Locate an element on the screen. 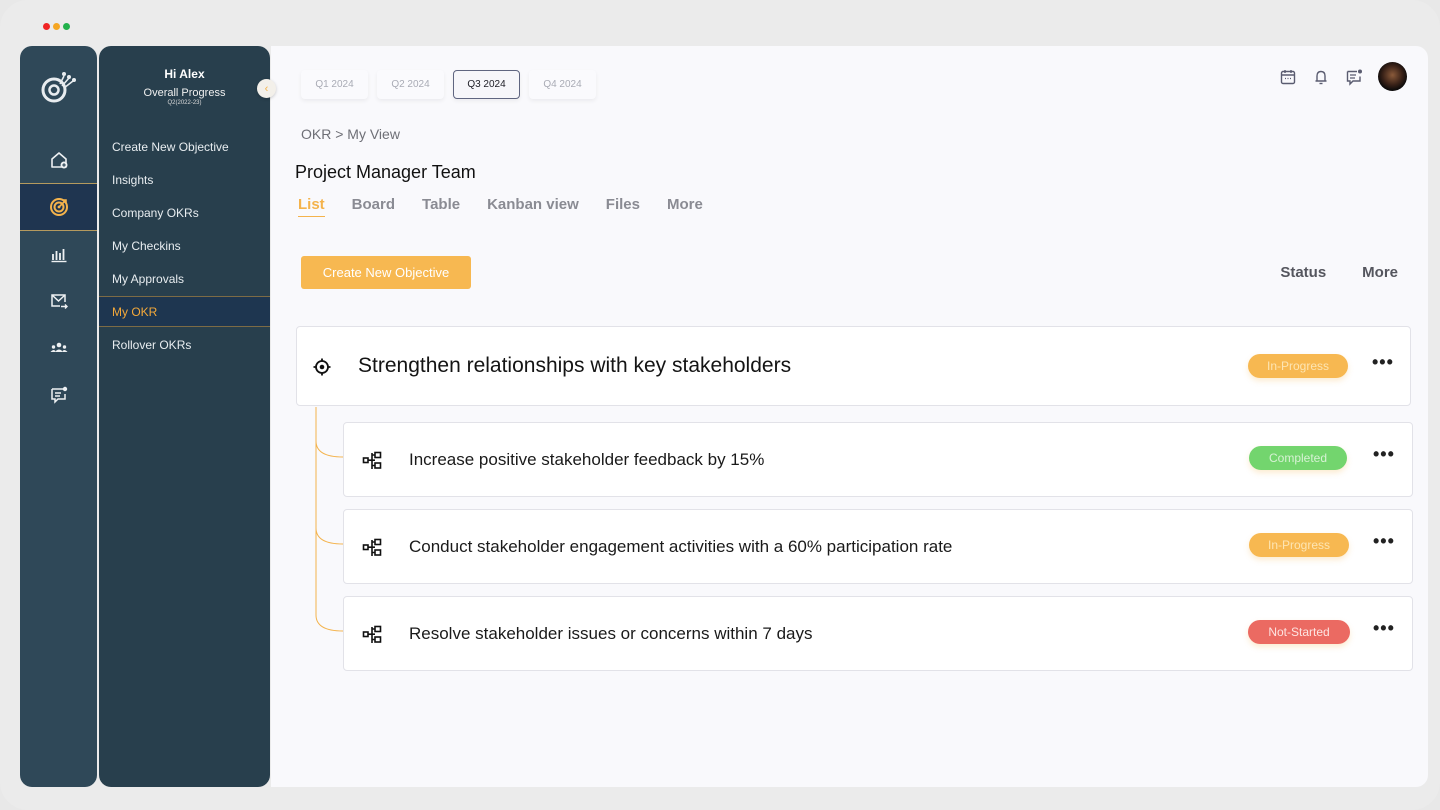 The height and width of the screenshot is (810, 1440). subnav-item-insights: Insights is located at coordinates (184, 179).